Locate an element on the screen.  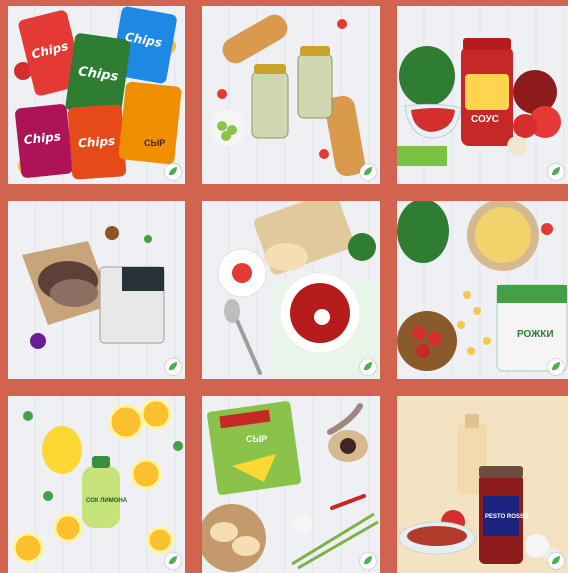
cheese-illustration: СЫР is located at coordinates (290, 486).